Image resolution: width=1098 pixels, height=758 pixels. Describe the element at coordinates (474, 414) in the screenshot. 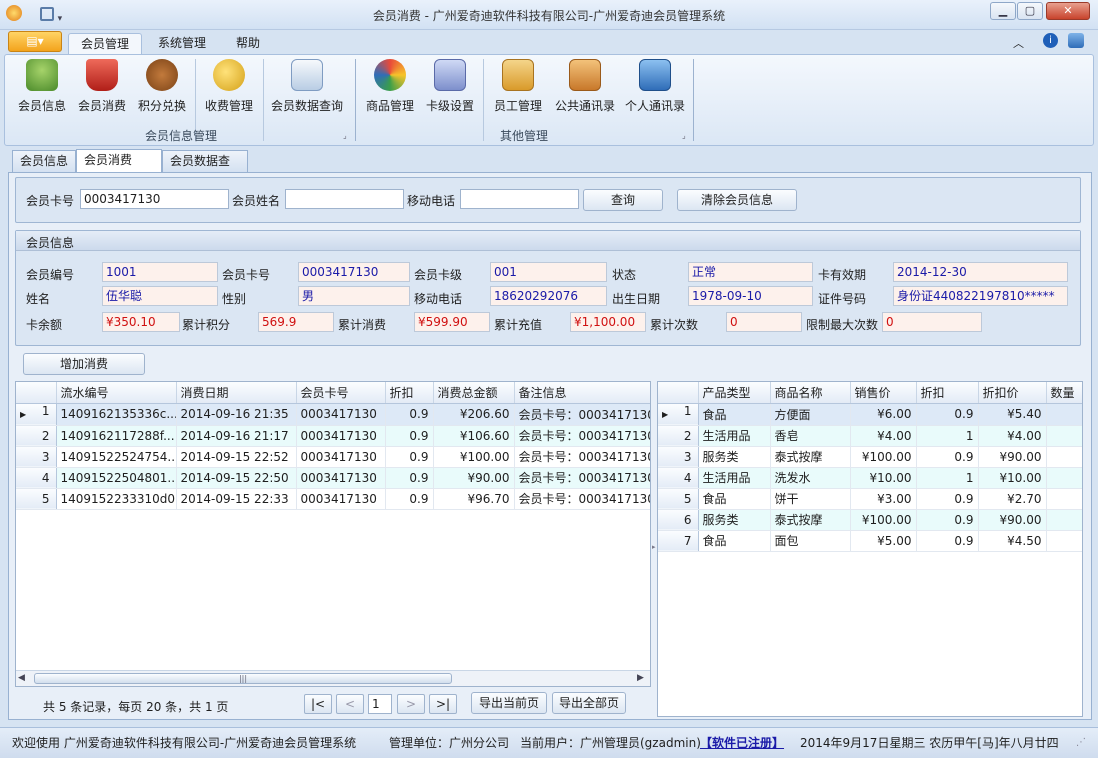

I see `cell: ¥206.60` at that location.